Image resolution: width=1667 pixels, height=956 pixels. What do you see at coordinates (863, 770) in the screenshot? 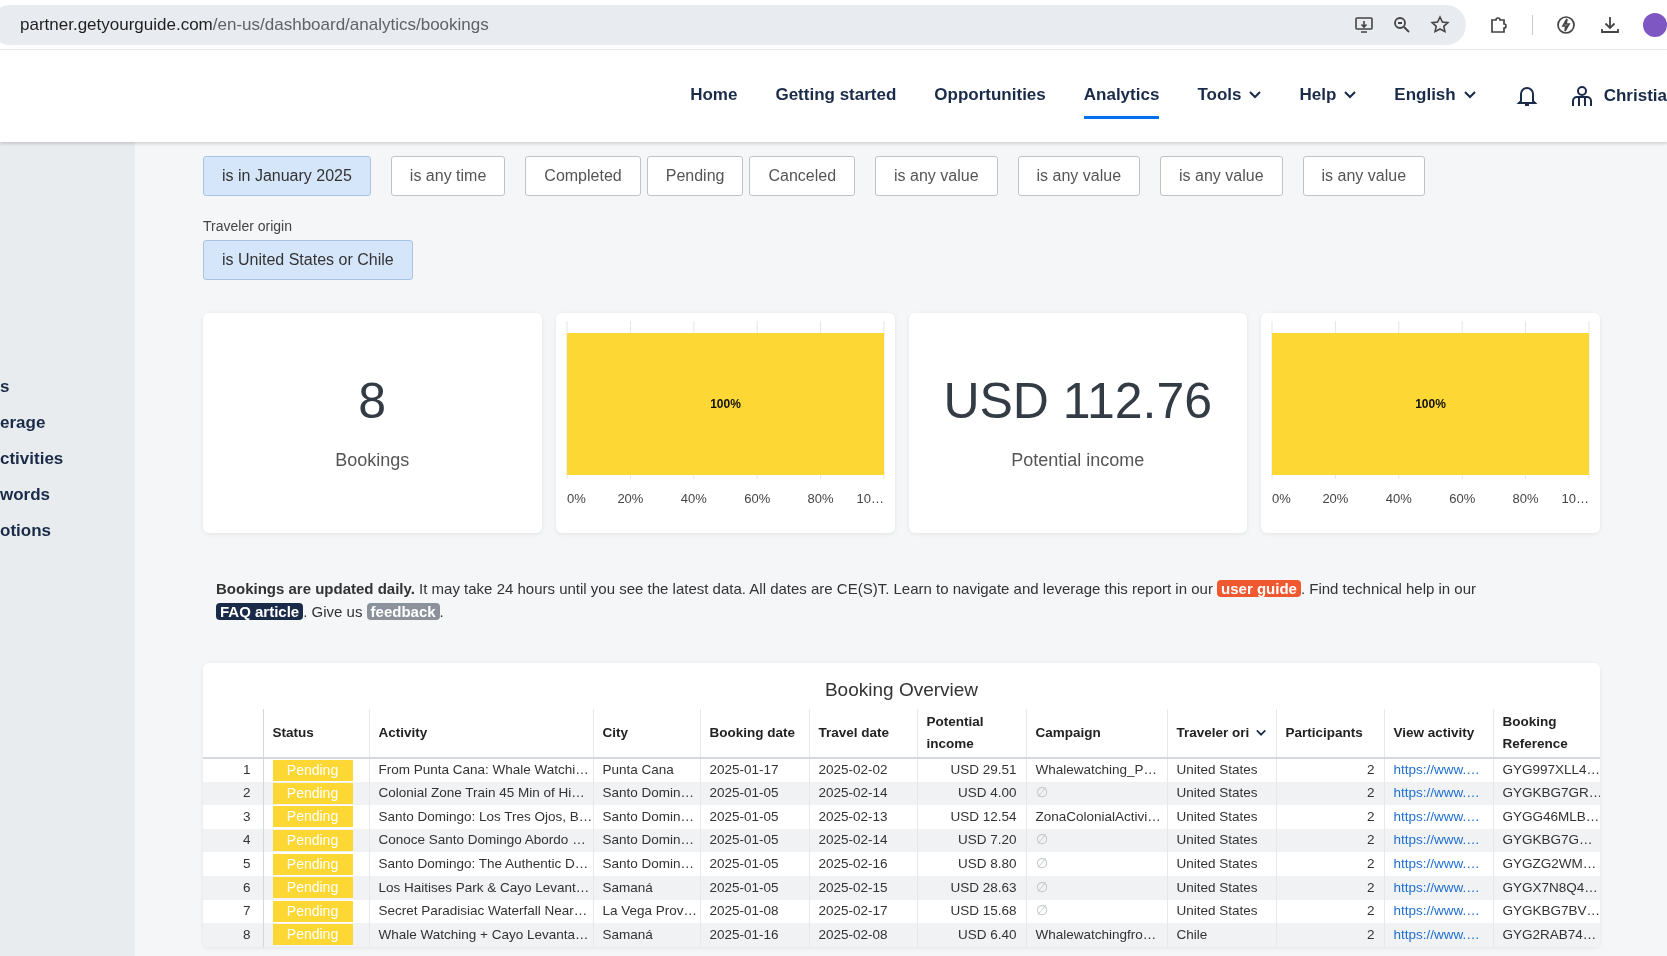
I see `table-cell: 2025-02-02` at bounding box center [863, 770].